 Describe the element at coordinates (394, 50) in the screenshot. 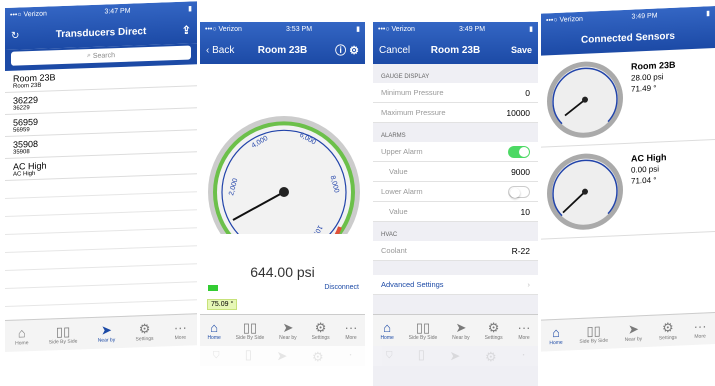

I see `cancel-button: Cancel` at that location.